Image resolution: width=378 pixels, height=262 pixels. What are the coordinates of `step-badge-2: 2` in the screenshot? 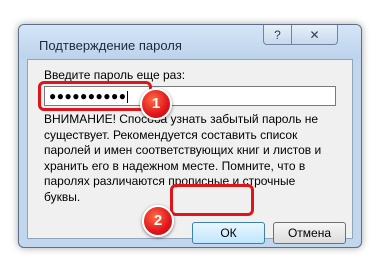 It's located at (158, 221).